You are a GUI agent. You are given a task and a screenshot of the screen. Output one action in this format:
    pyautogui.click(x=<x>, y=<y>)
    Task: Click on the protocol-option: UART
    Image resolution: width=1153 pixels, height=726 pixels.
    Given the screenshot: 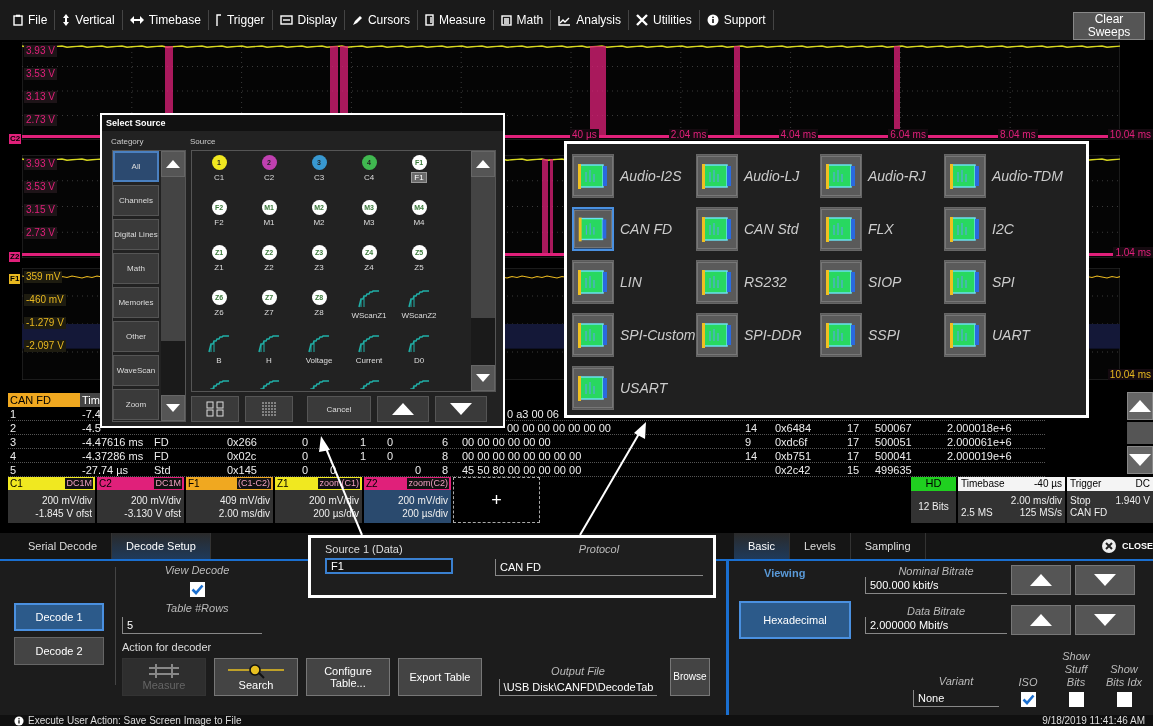 What is the action you would take?
    pyautogui.click(x=1006, y=334)
    